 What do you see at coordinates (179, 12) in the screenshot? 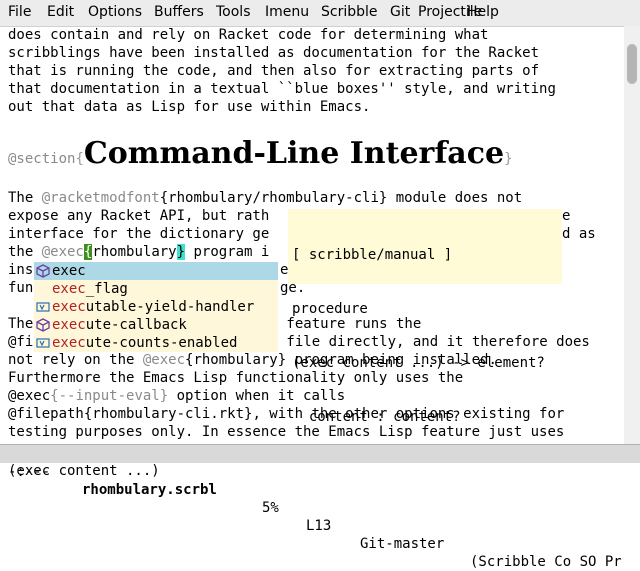
I see `menu-buffers: Buffers` at bounding box center [179, 12].